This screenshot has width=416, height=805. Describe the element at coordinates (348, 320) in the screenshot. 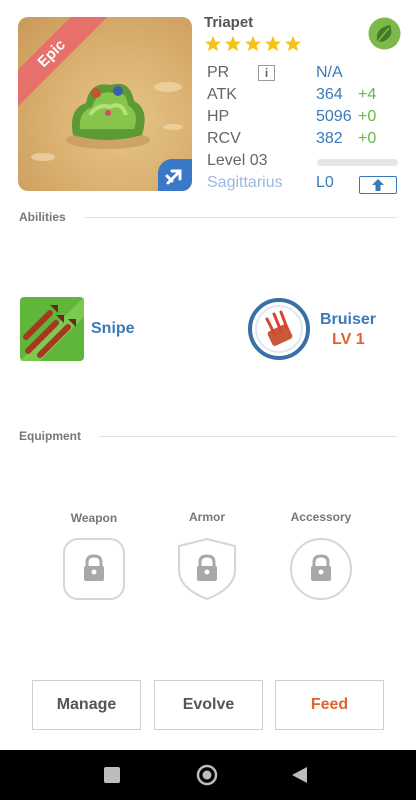

I see `passive-name: Bruiser` at that location.